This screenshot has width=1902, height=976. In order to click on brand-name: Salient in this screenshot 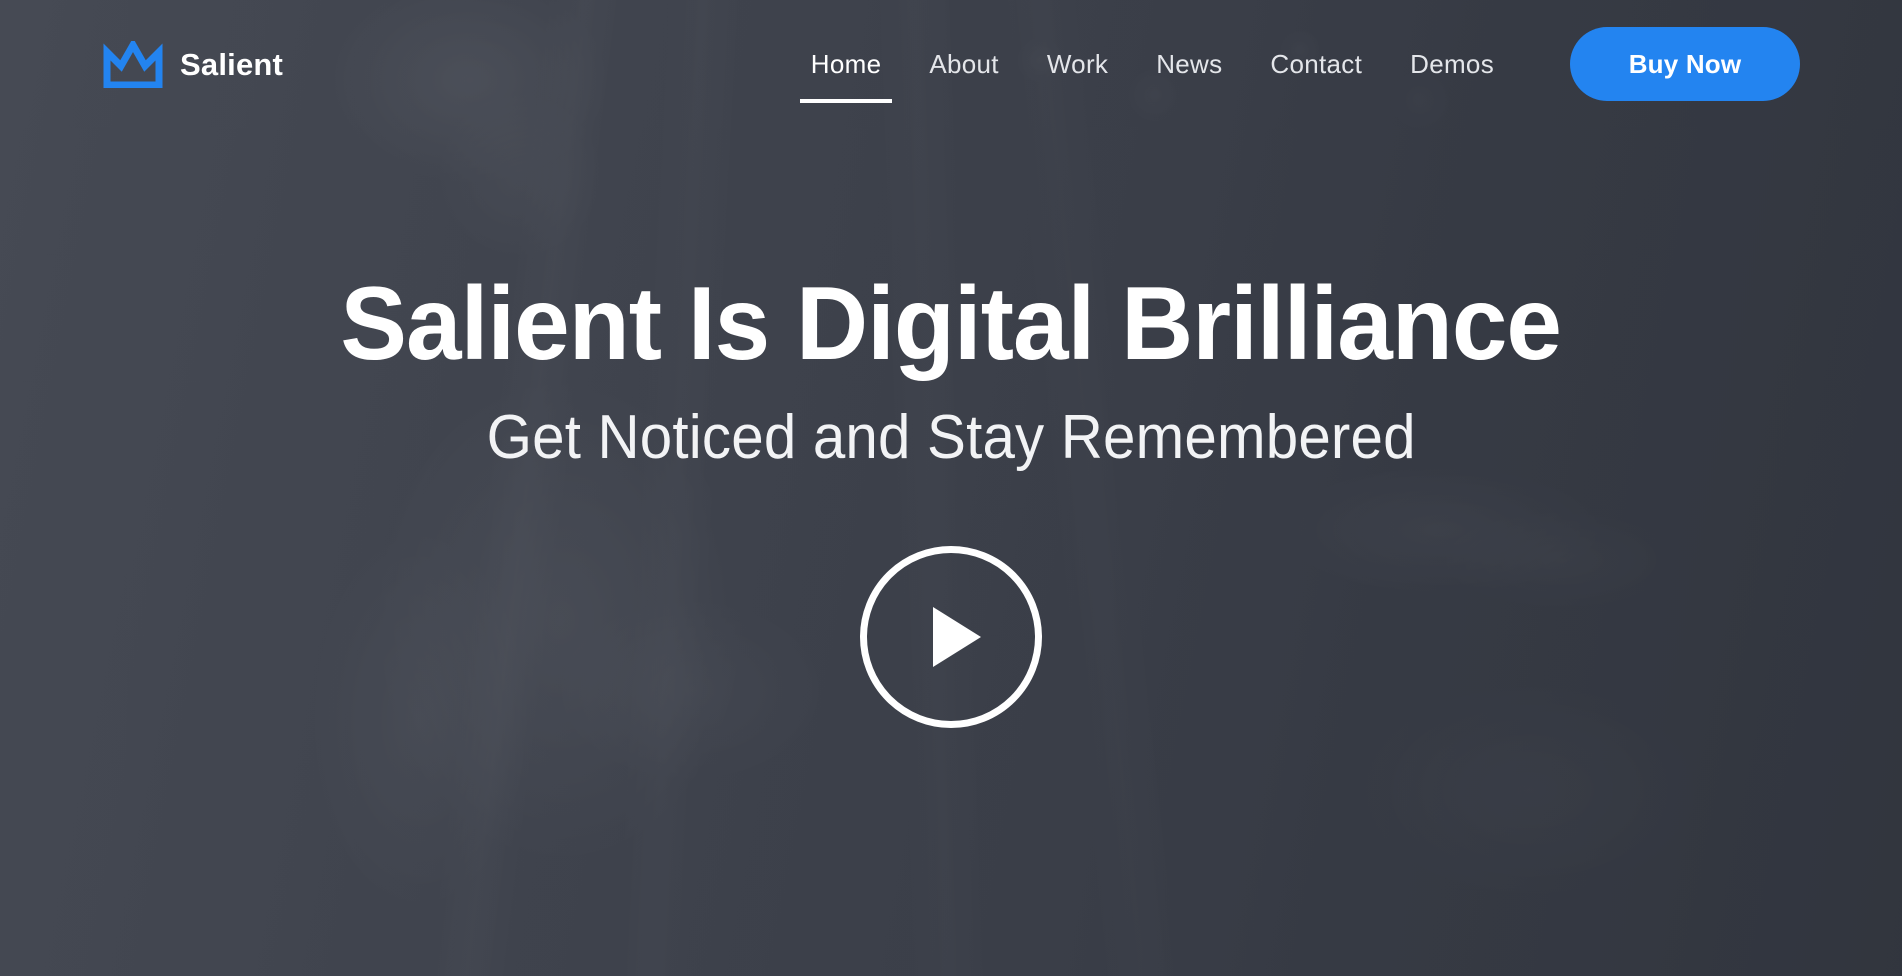, I will do `click(232, 64)`.